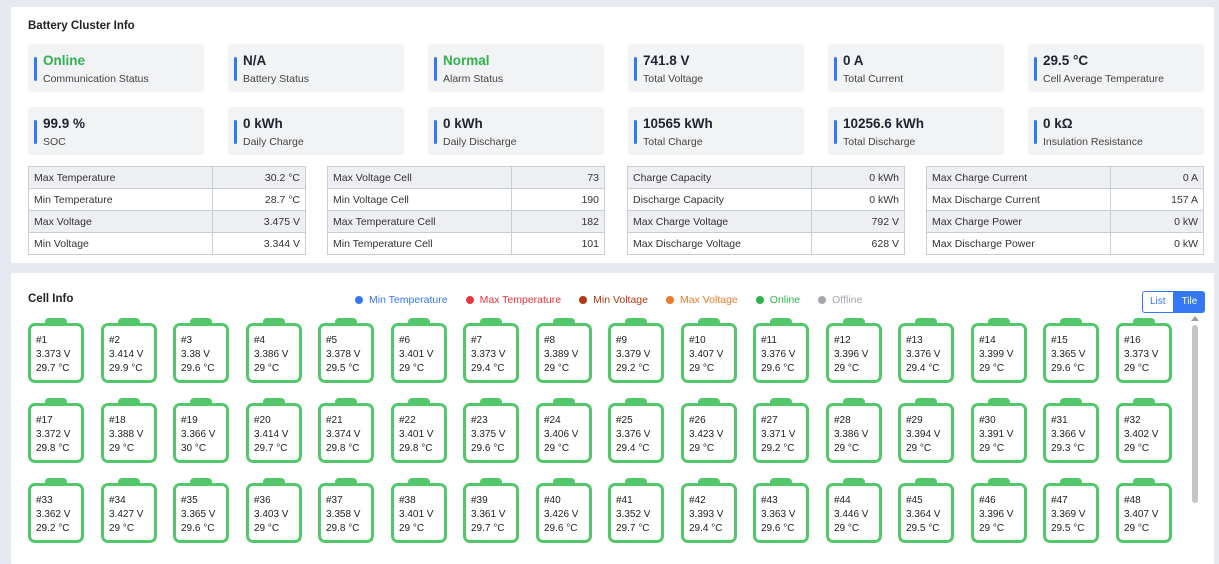 This screenshot has height=564, width=1219. I want to click on battery-cell-tile: #5 3.378 V 29.5 °C, so click(346, 350).